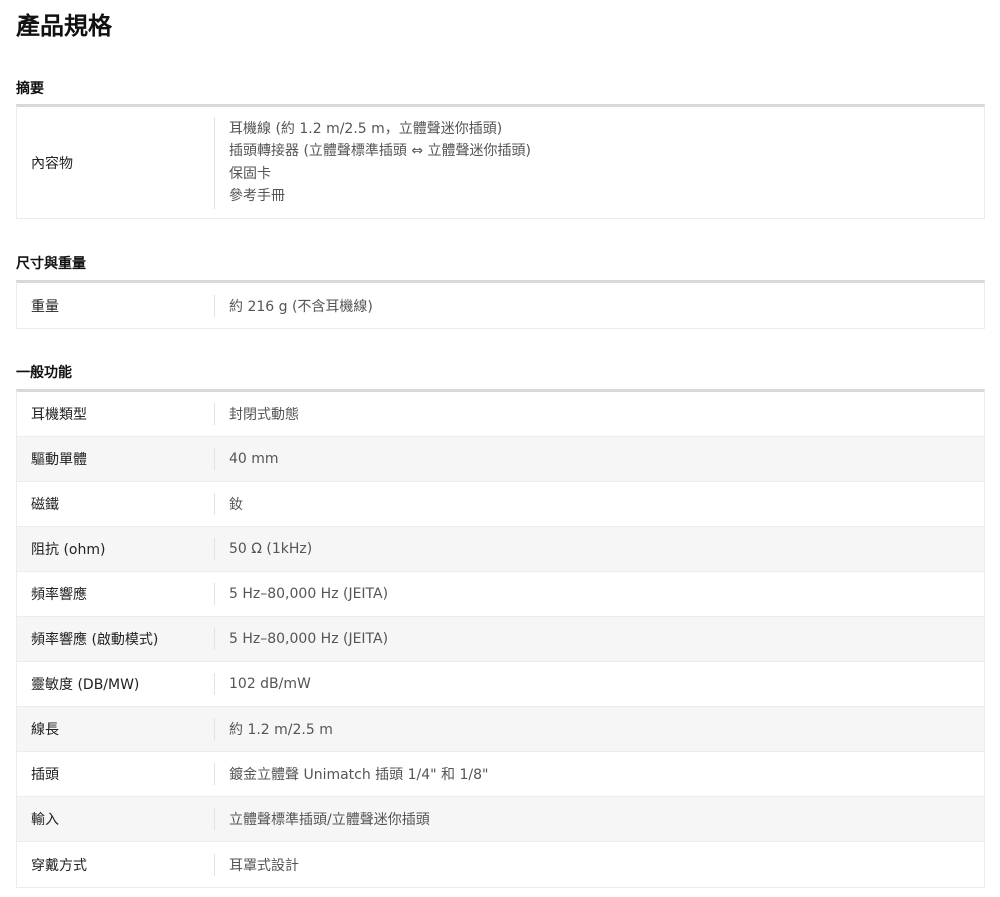 The height and width of the screenshot is (897, 1000). I want to click on spec-label: 靈敏度 (DB/MW), so click(85, 685).